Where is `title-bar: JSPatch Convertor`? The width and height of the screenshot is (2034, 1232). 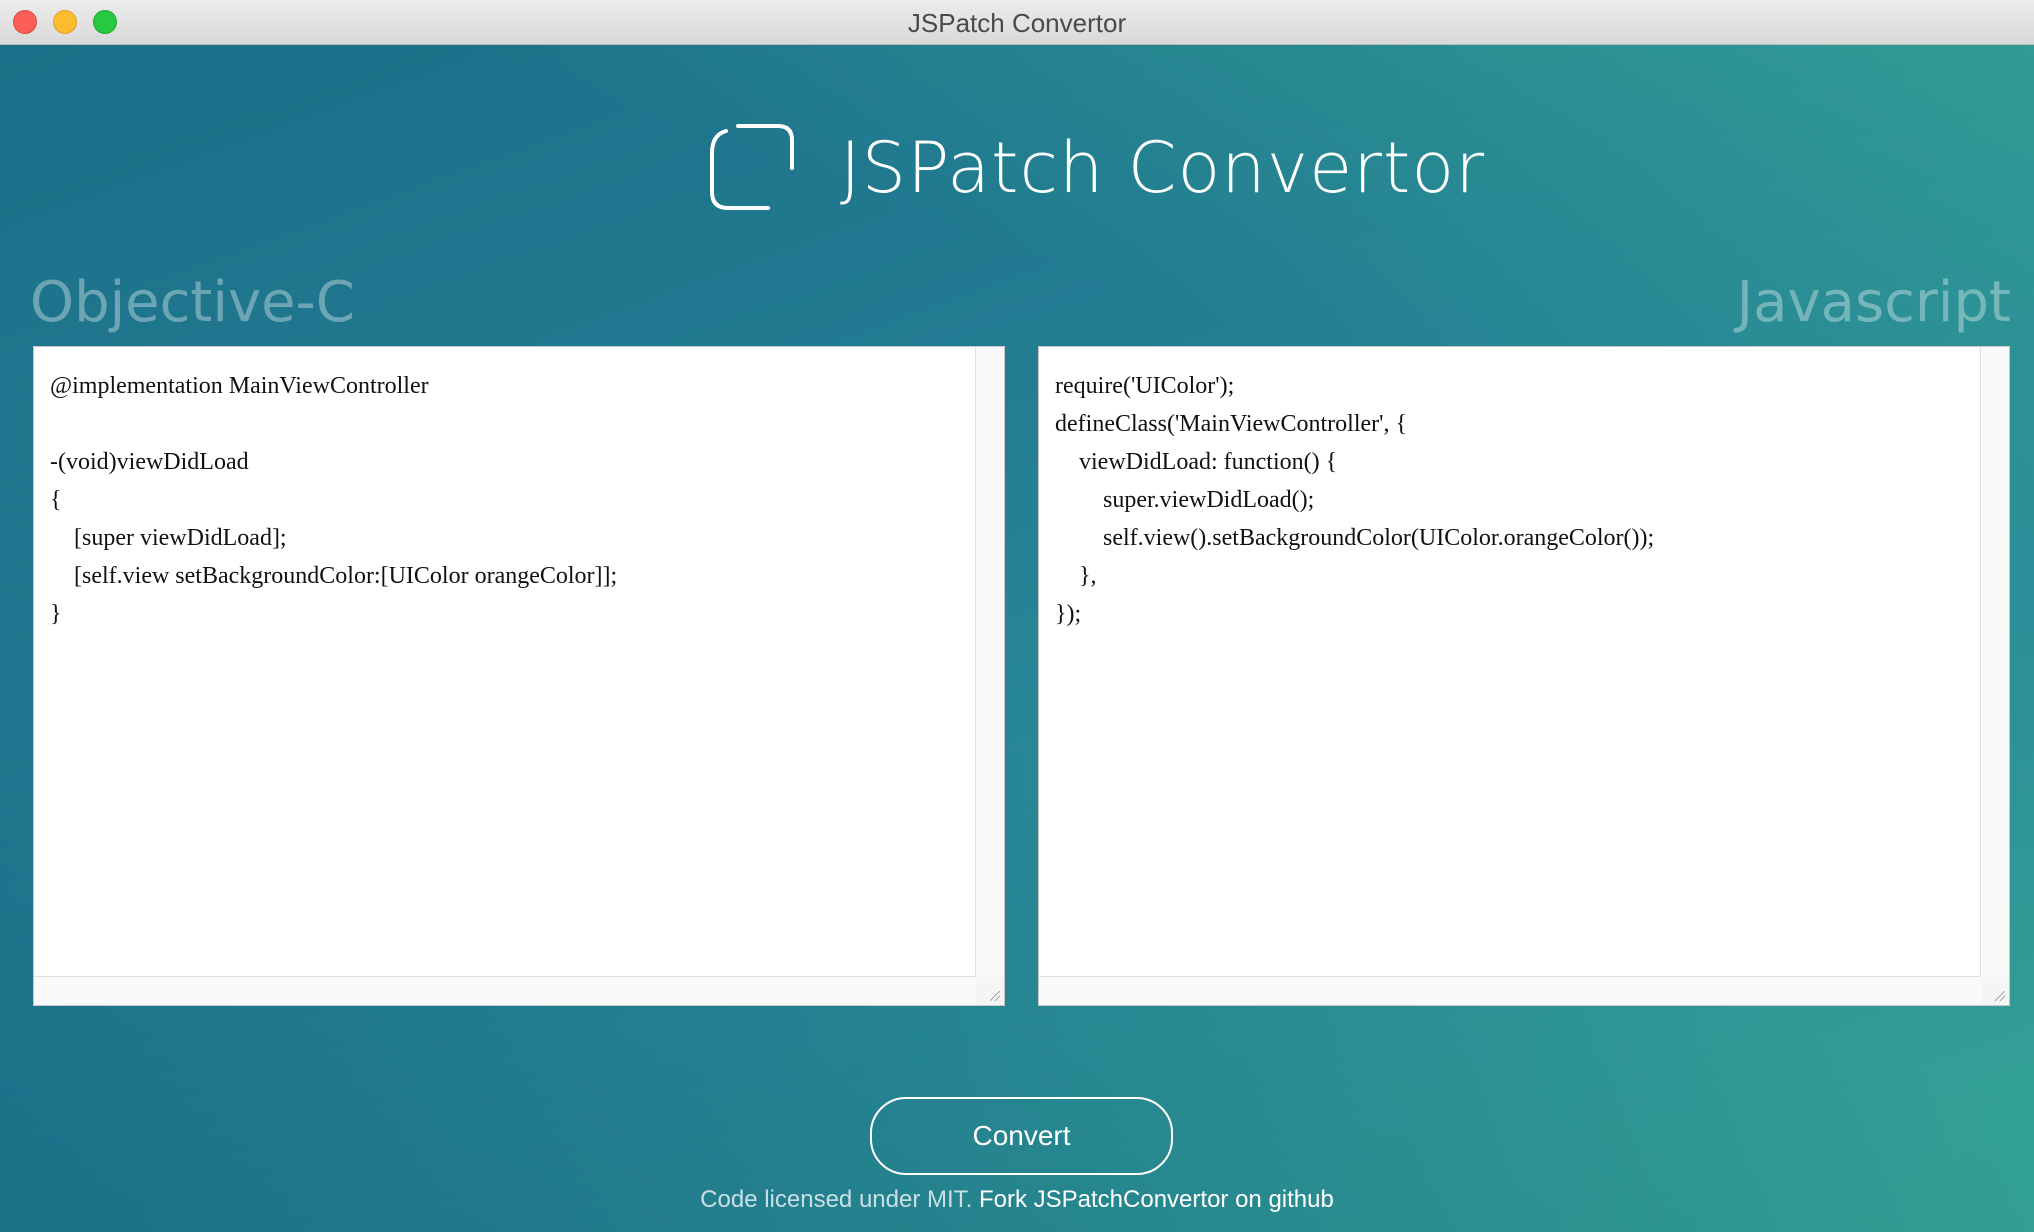
title-bar: JSPatch Convertor is located at coordinates (1017, 22).